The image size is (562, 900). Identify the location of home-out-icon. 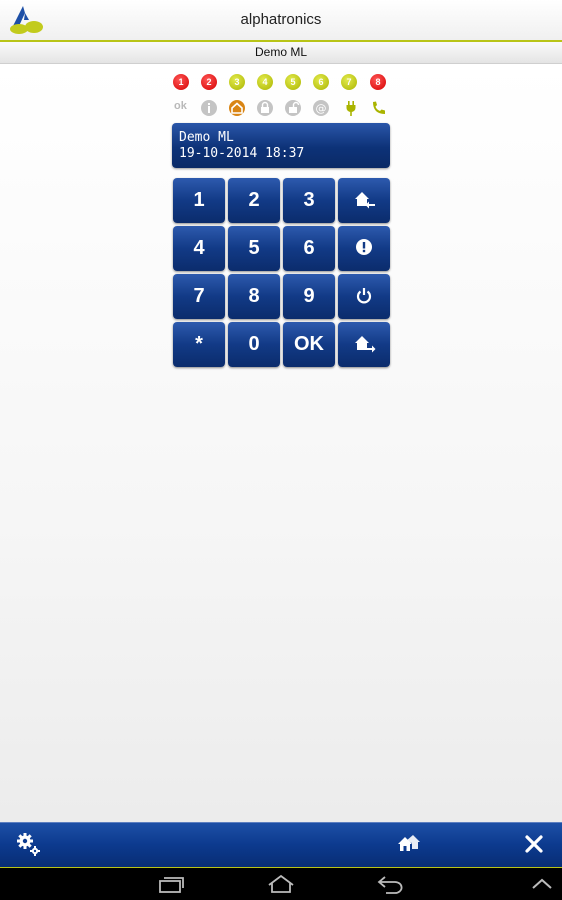
(365, 344).